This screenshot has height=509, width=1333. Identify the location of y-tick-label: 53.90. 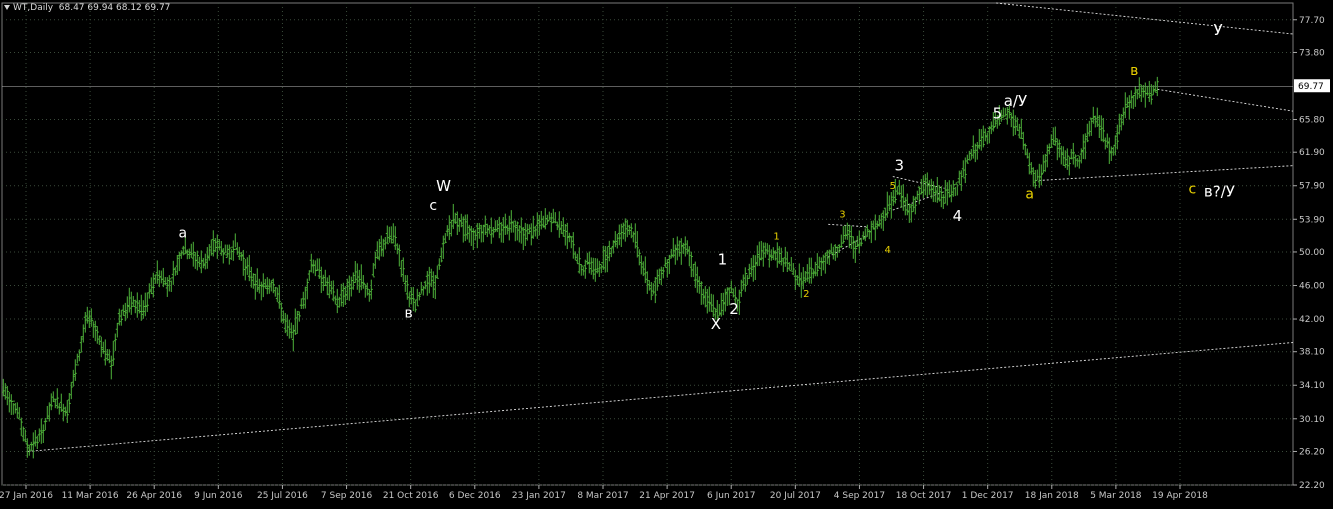
(1312, 220).